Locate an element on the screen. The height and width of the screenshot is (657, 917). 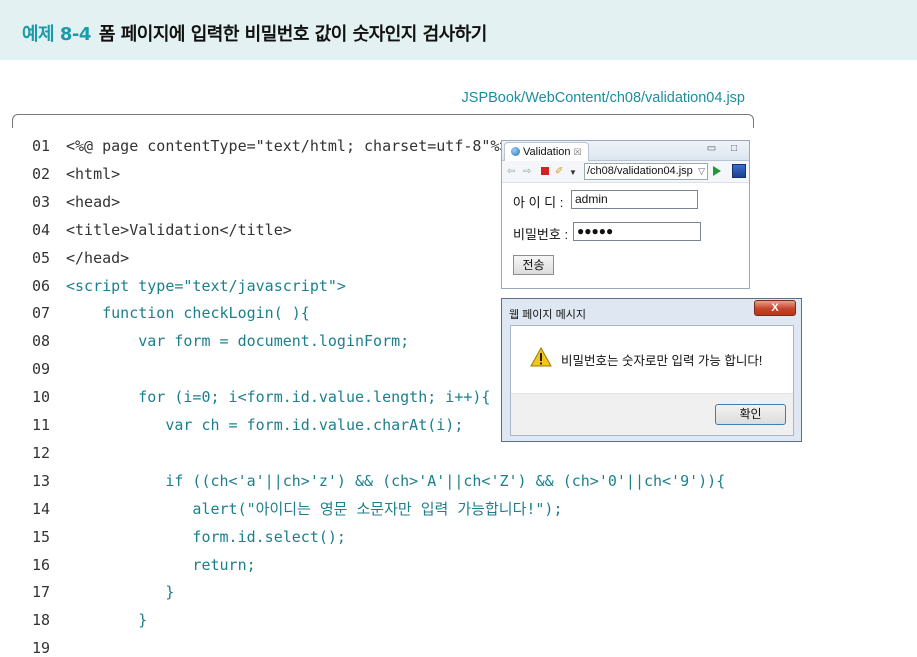
line-number: 18 is located at coordinates (41, 620).